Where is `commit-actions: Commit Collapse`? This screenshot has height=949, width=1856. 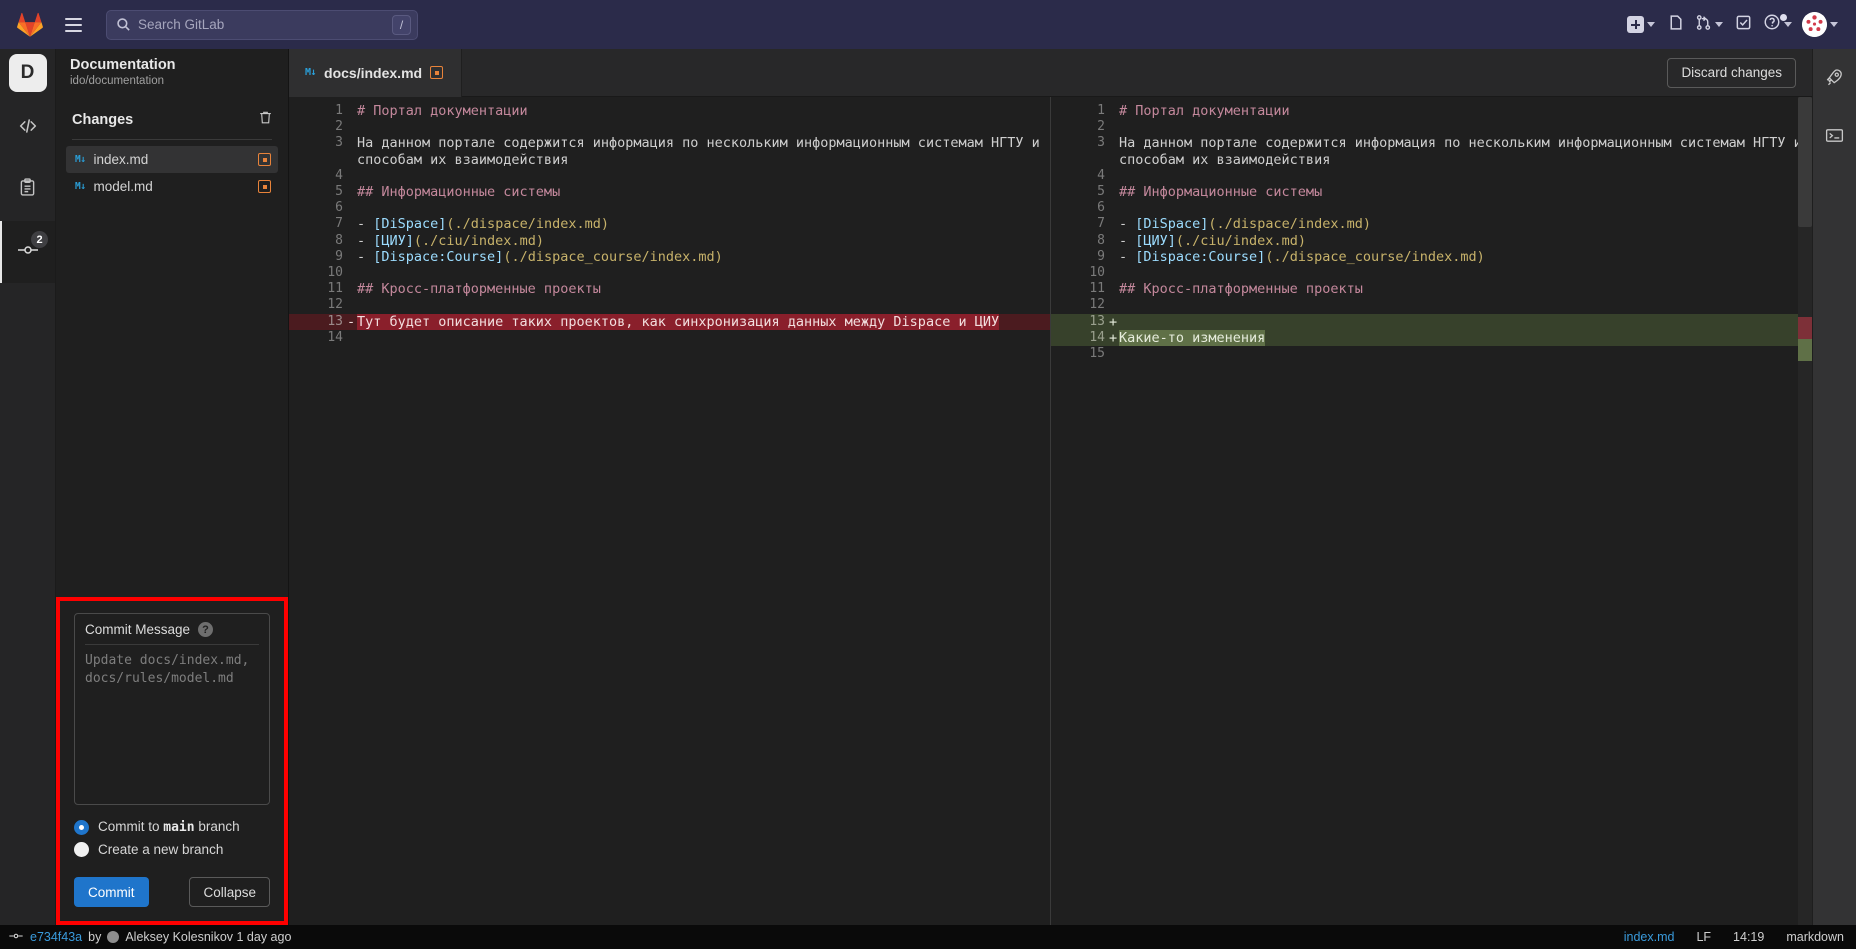 commit-actions: Commit Collapse is located at coordinates (172, 892).